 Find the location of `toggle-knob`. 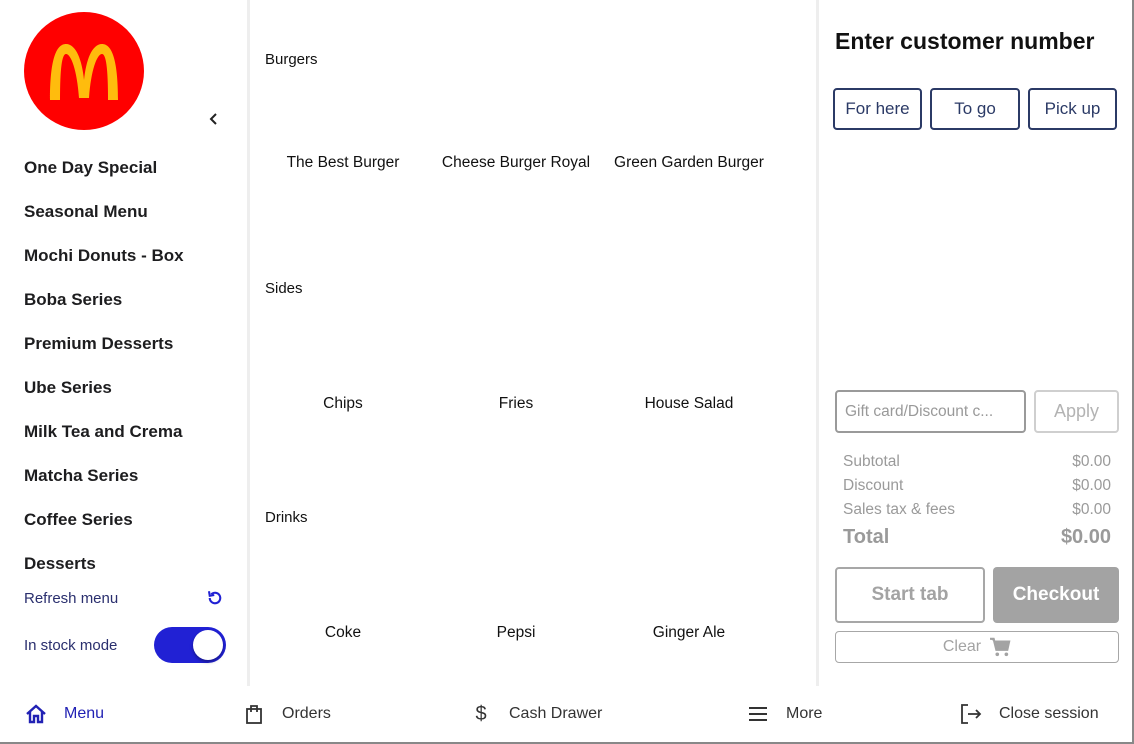

toggle-knob is located at coordinates (208, 645).